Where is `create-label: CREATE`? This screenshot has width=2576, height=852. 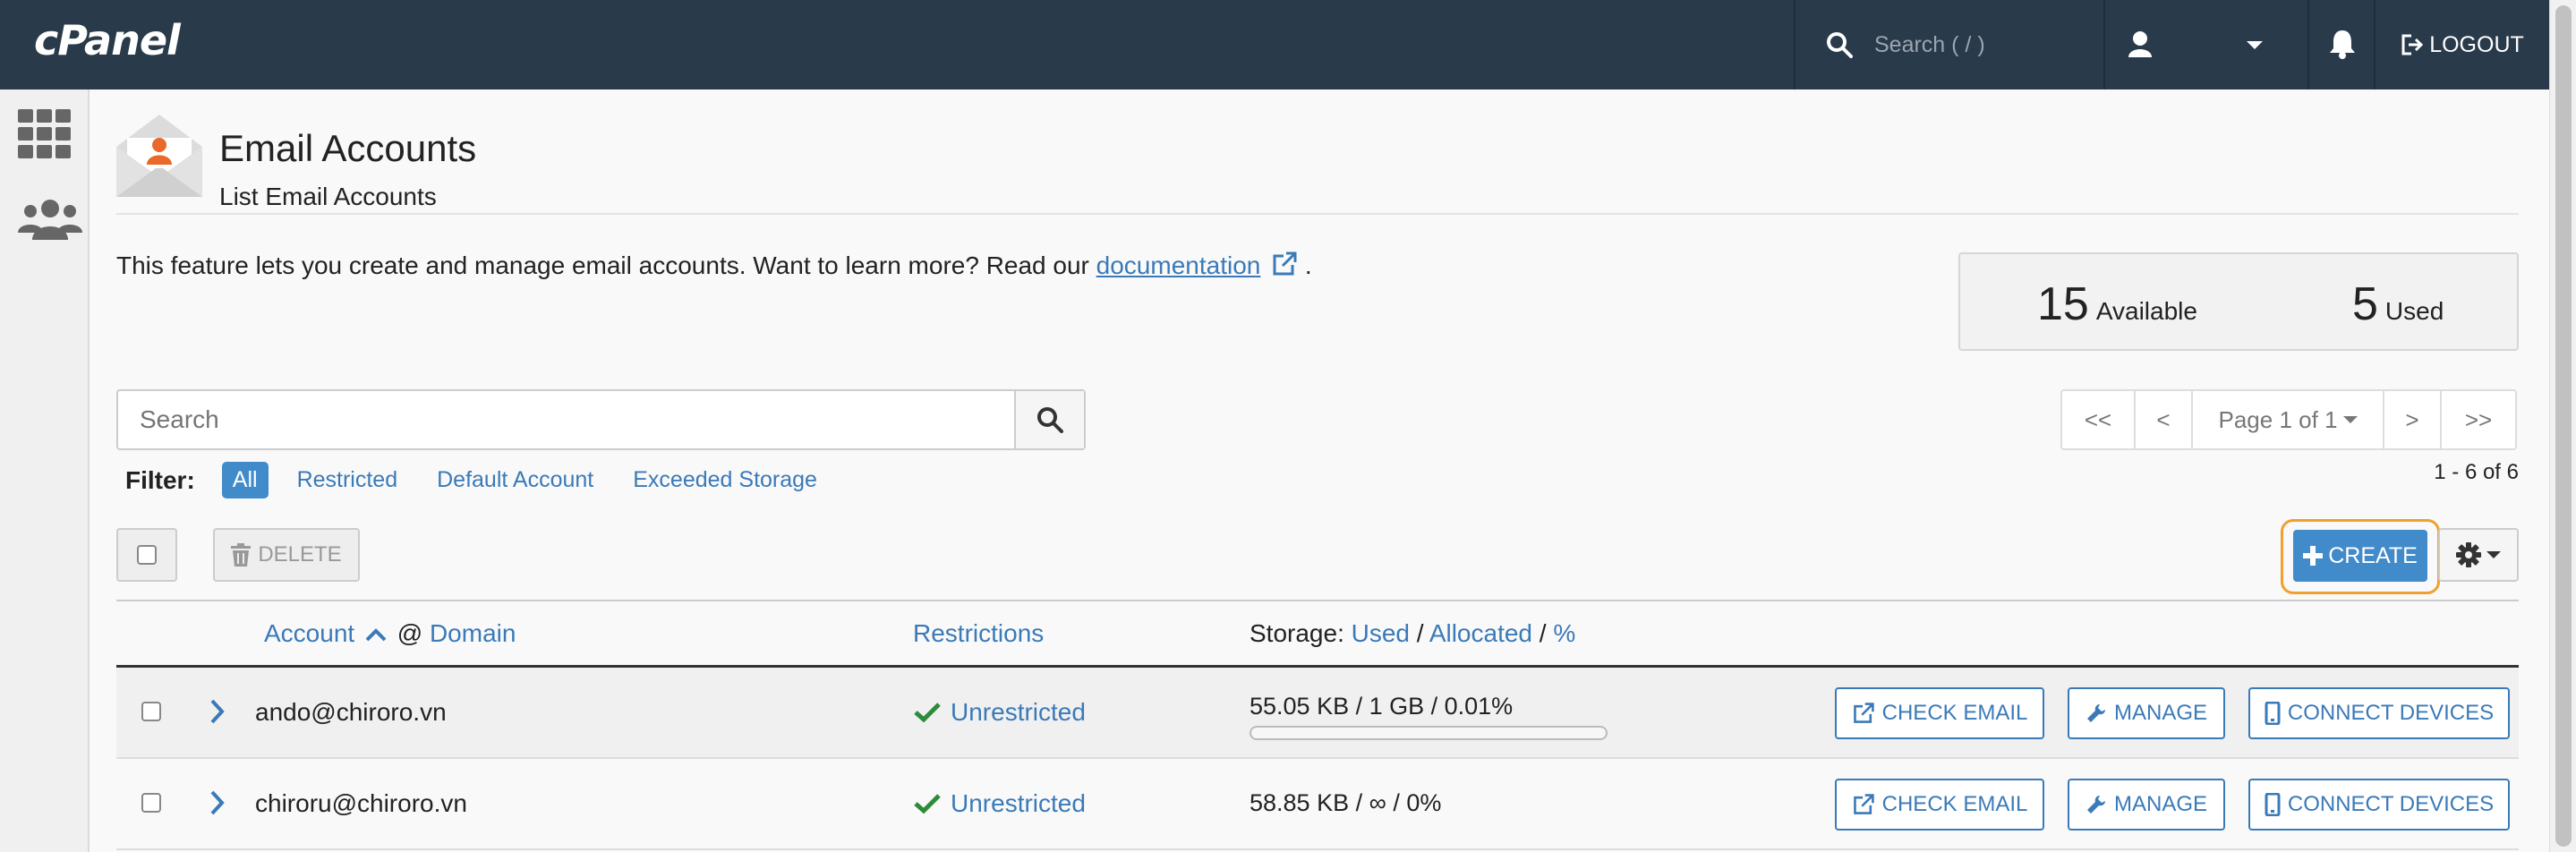
create-label: CREATE is located at coordinates (2373, 555).